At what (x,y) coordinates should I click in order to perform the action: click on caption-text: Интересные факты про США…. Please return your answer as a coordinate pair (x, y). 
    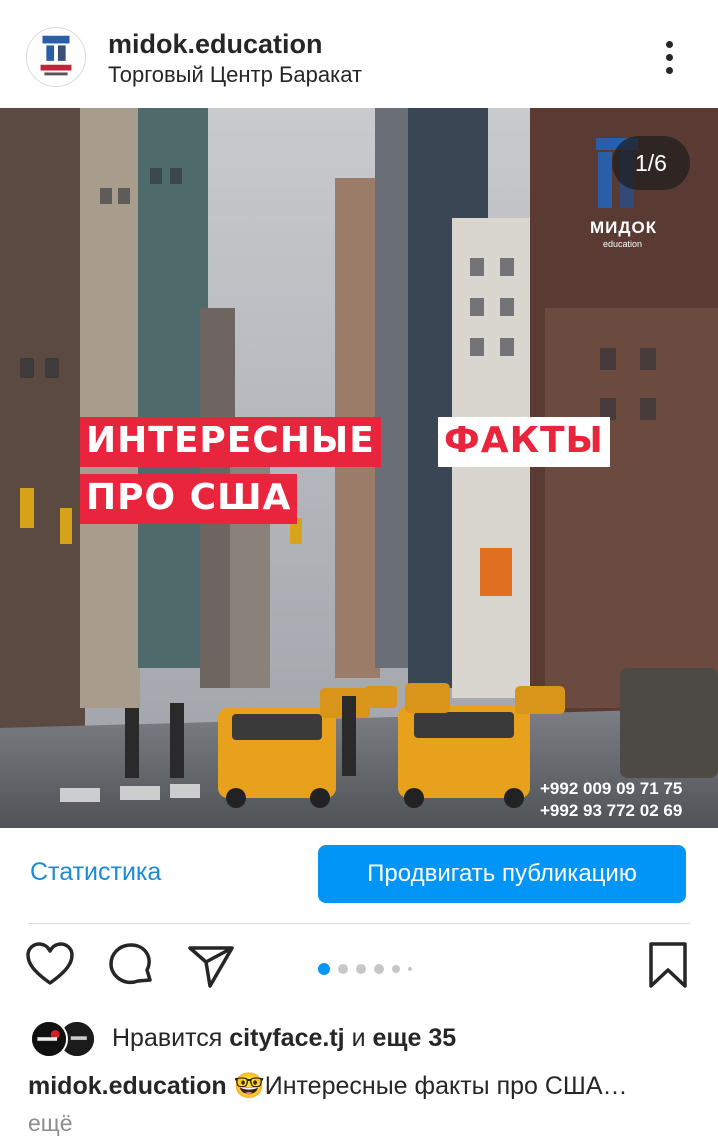
    Looking at the image, I should click on (446, 1086).